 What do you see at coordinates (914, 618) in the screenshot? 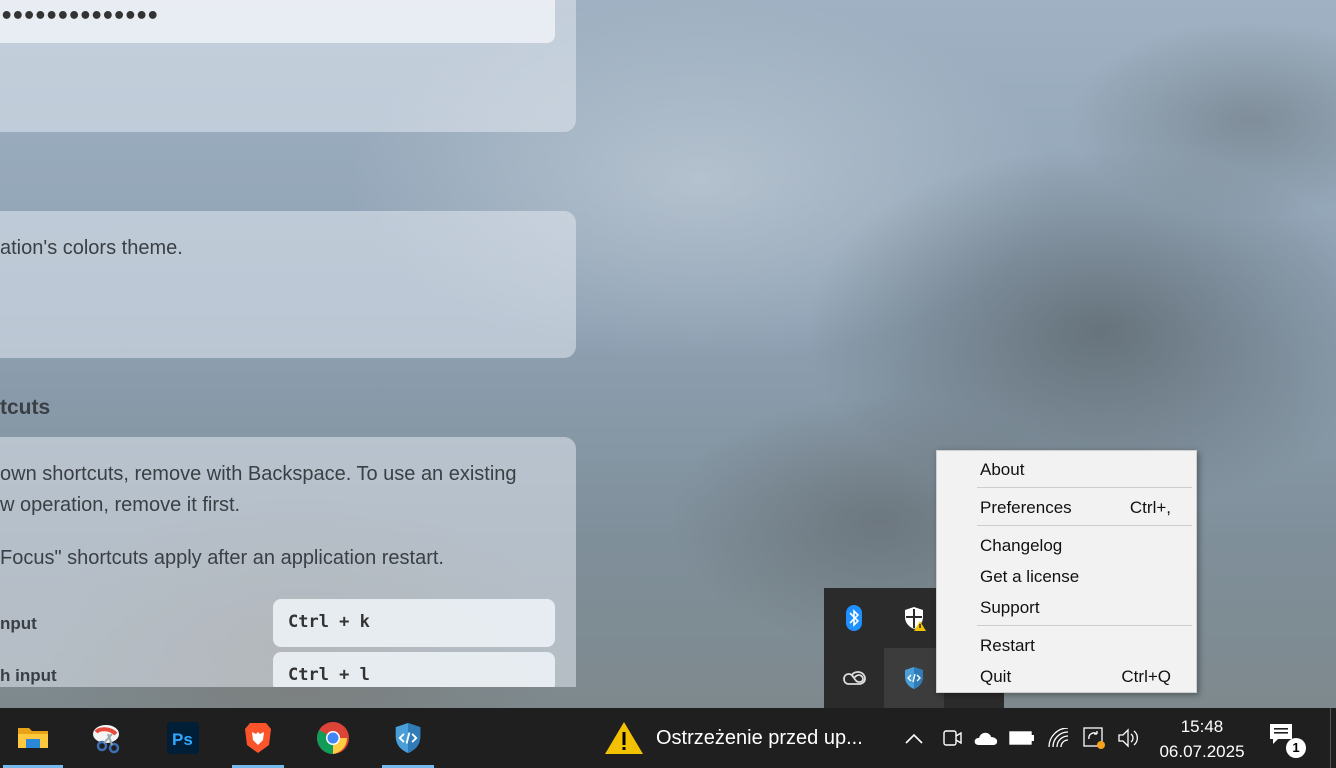
I see `windows-security-warning-icon` at bounding box center [914, 618].